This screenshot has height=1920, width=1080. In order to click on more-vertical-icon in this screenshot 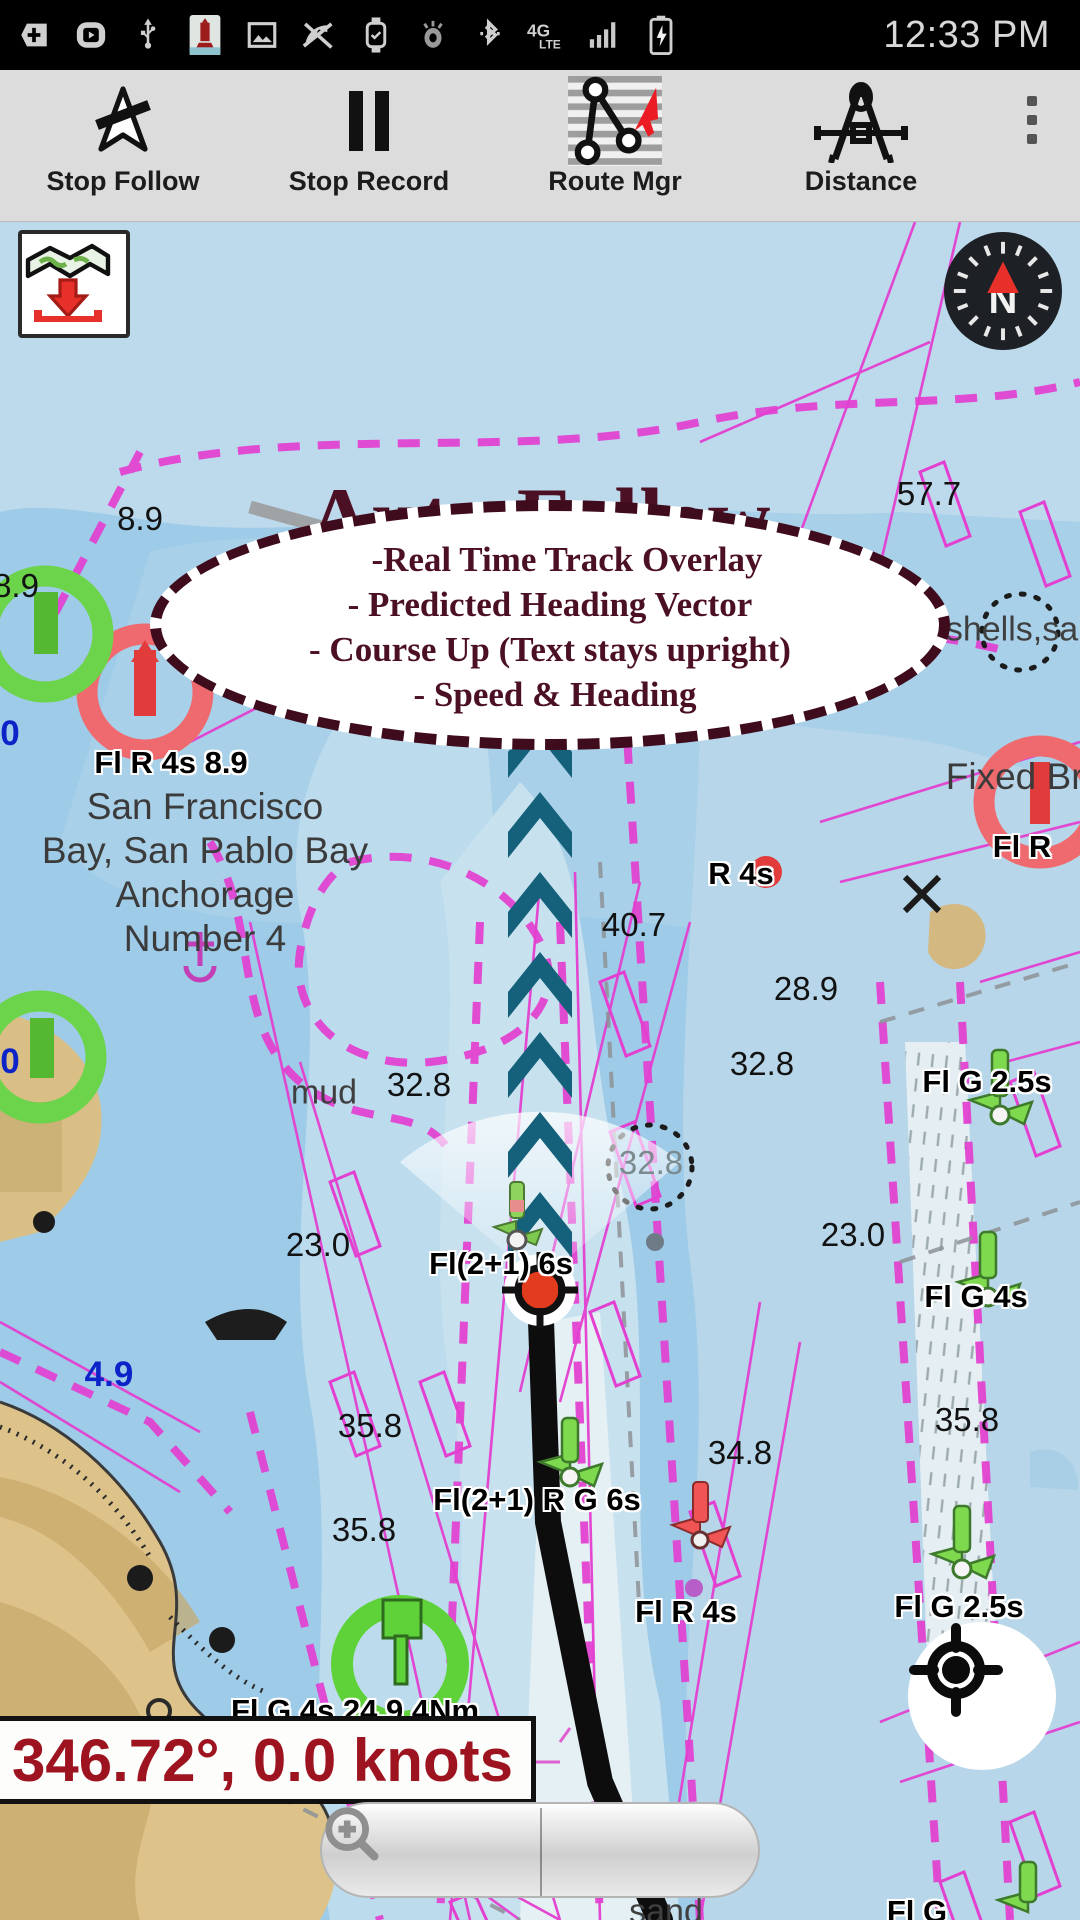, I will do `click(1032, 146)`.